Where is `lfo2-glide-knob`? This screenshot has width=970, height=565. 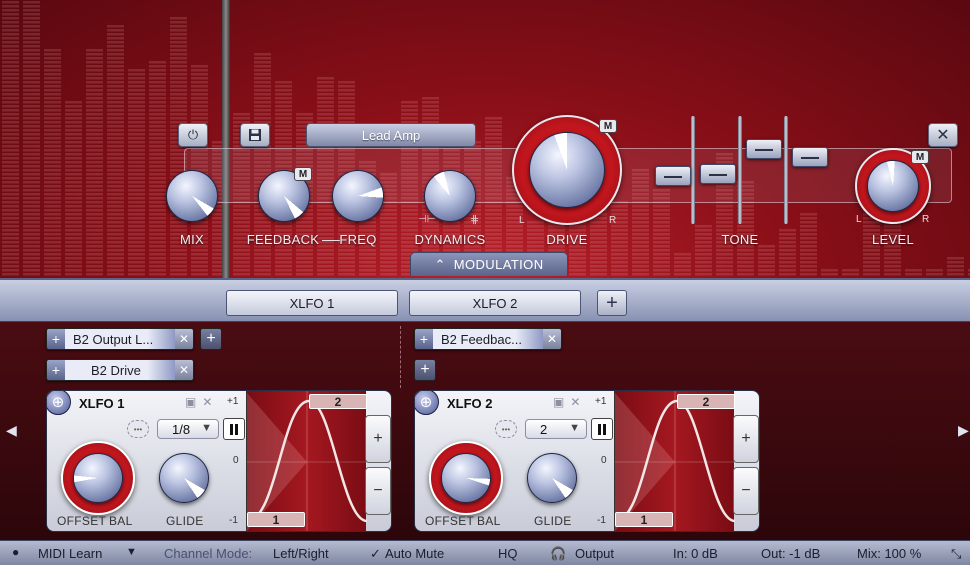 lfo2-glide-knob is located at coordinates (552, 478).